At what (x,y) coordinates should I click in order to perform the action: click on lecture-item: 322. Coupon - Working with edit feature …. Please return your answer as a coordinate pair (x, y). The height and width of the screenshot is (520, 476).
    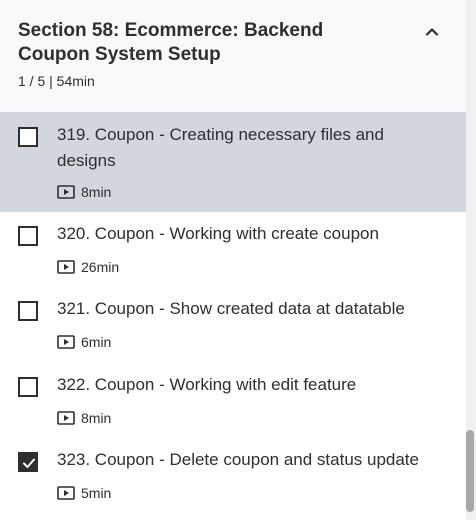
    Looking at the image, I should click on (233, 400).